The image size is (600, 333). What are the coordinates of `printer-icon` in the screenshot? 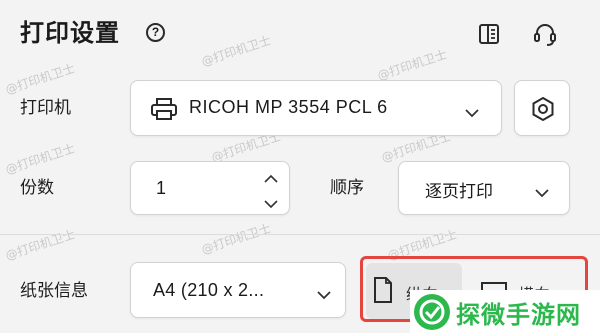 It's located at (164, 109).